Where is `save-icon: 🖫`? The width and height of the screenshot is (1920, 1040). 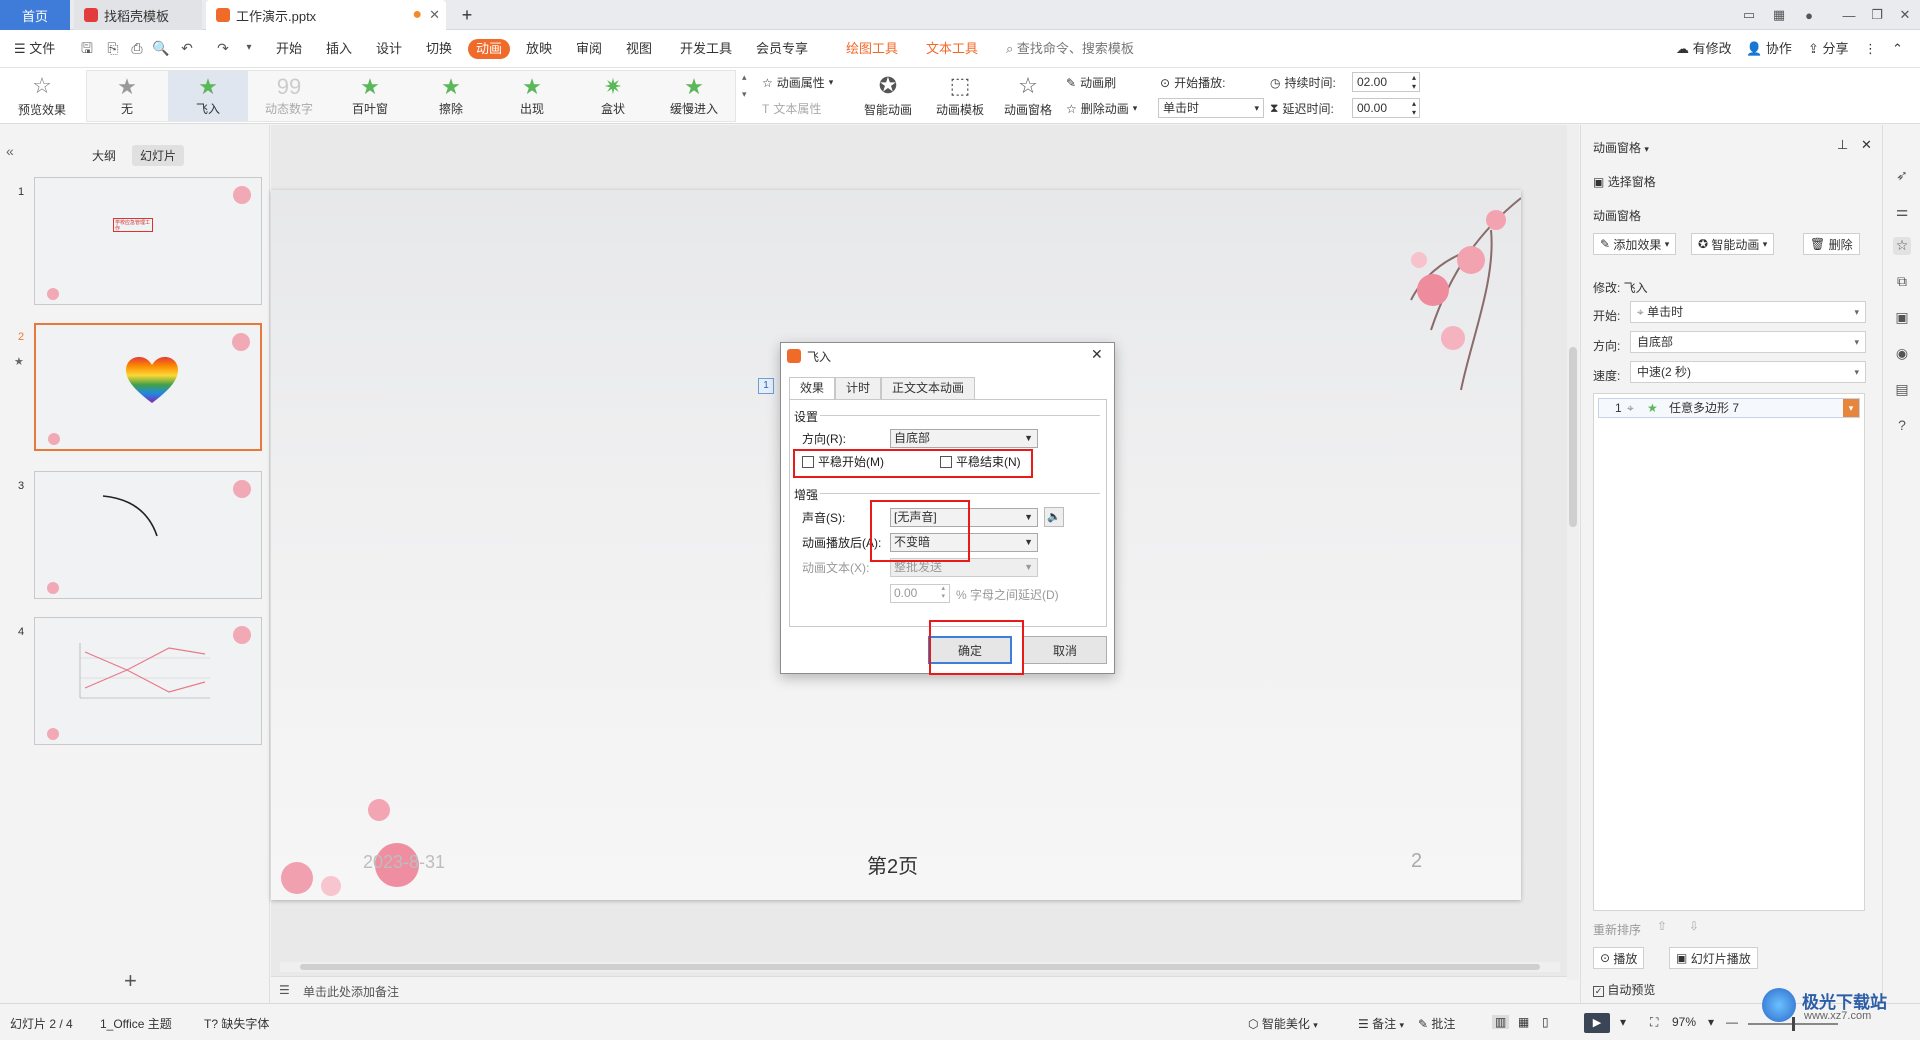
save-icon: 🖫 is located at coordinates (87, 48).